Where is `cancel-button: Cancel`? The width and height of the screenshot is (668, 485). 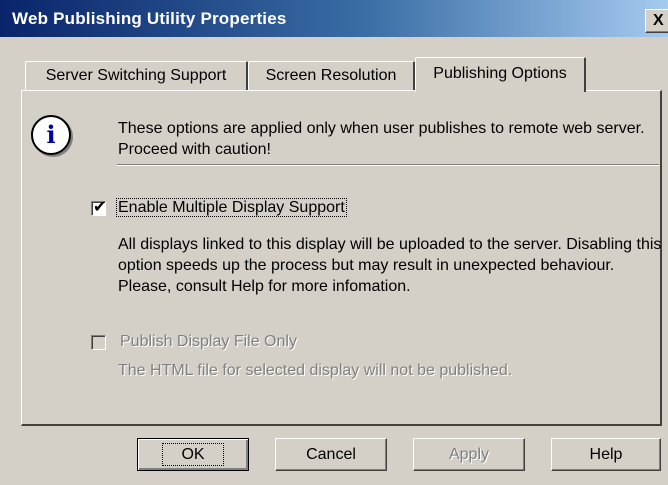 cancel-button: Cancel is located at coordinates (331, 454).